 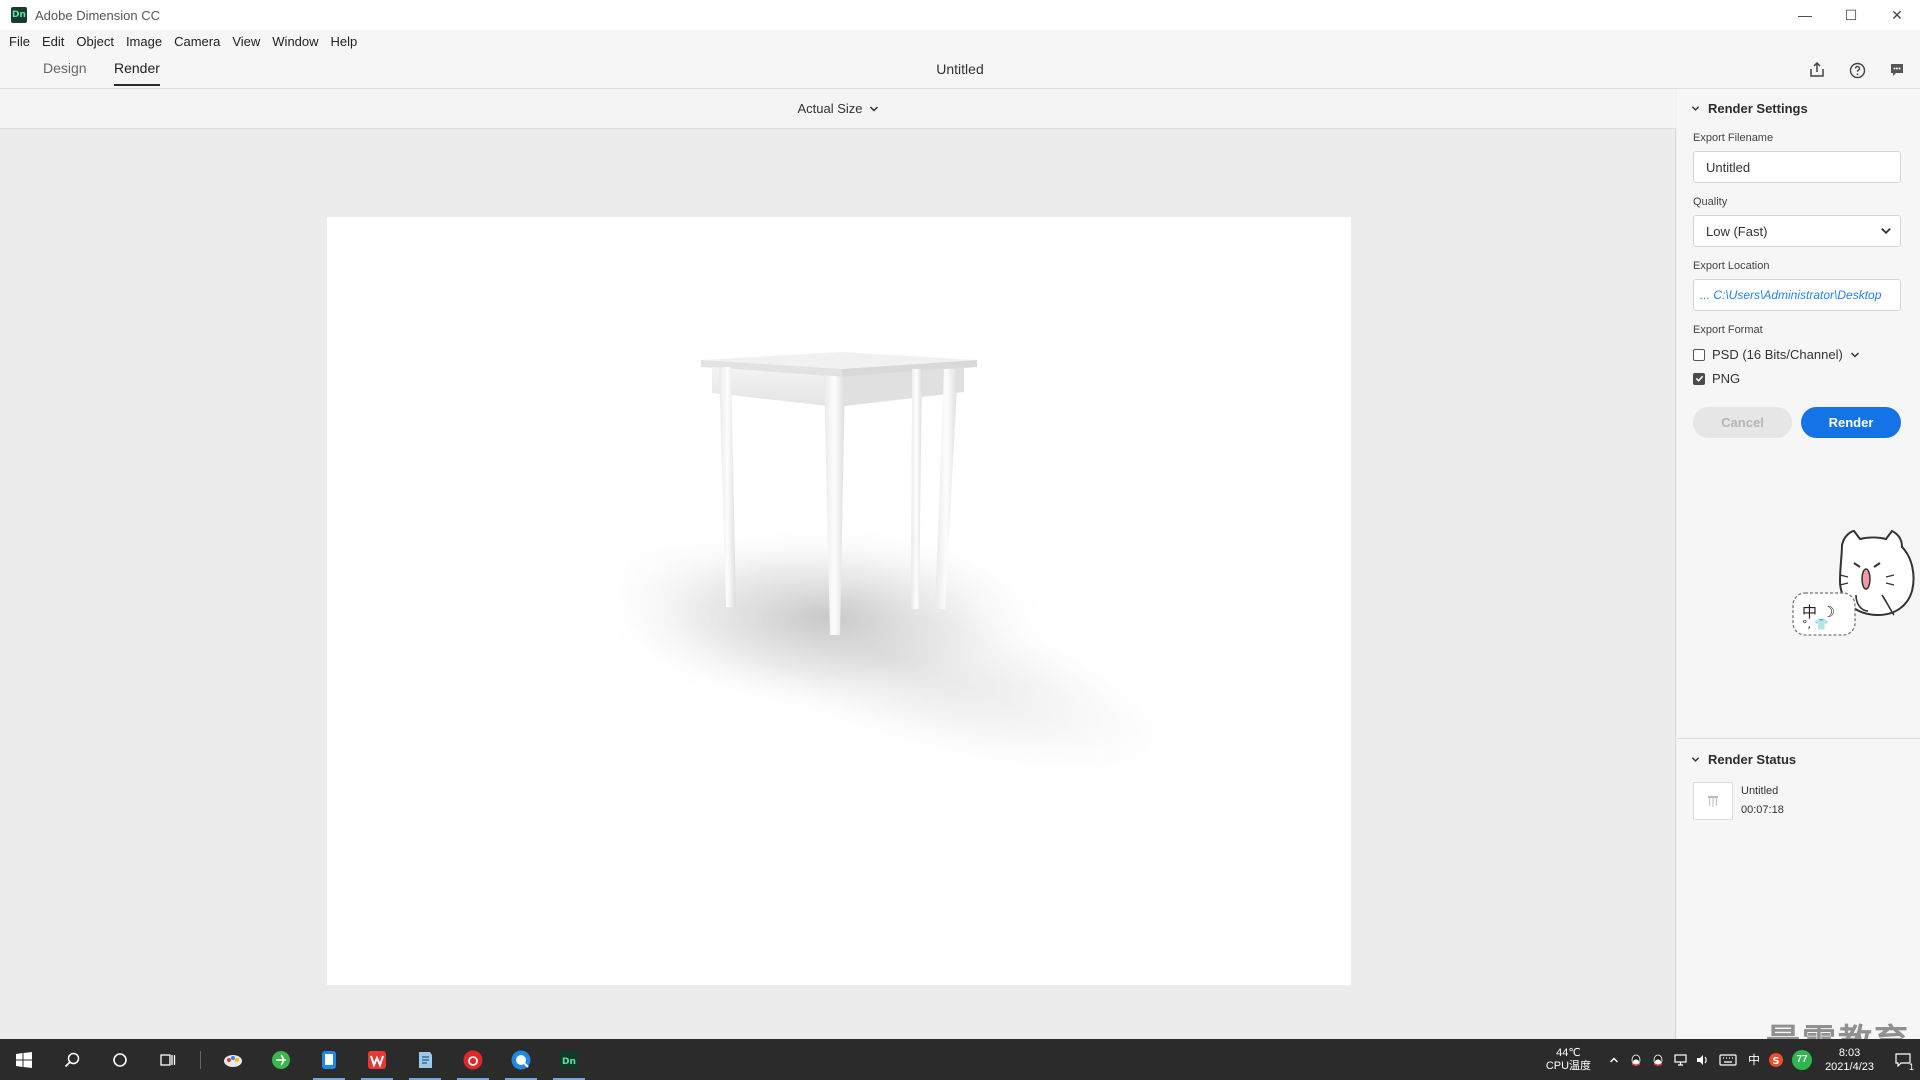 What do you see at coordinates (1855, 585) in the screenshot?
I see `ime-sticker-widget: 中 ☽ °, 👕` at bounding box center [1855, 585].